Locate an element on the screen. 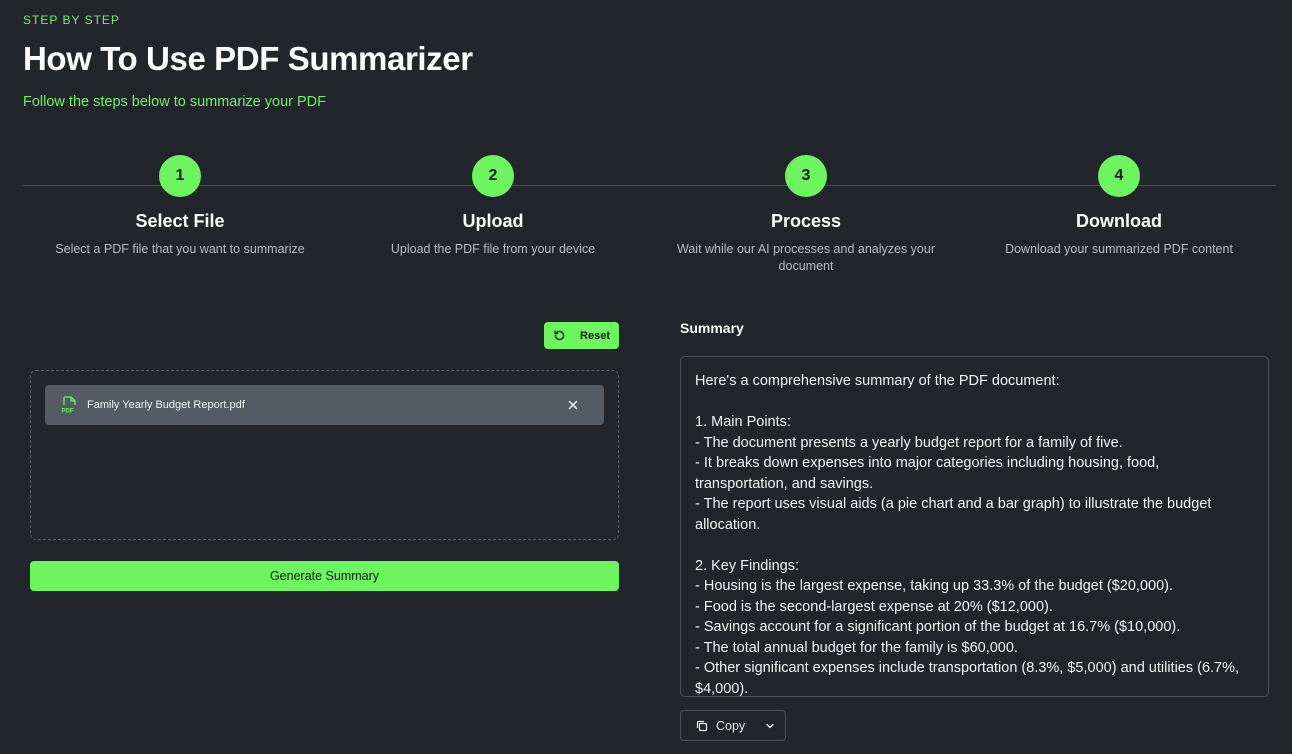  copy-label: Copy is located at coordinates (731, 725).